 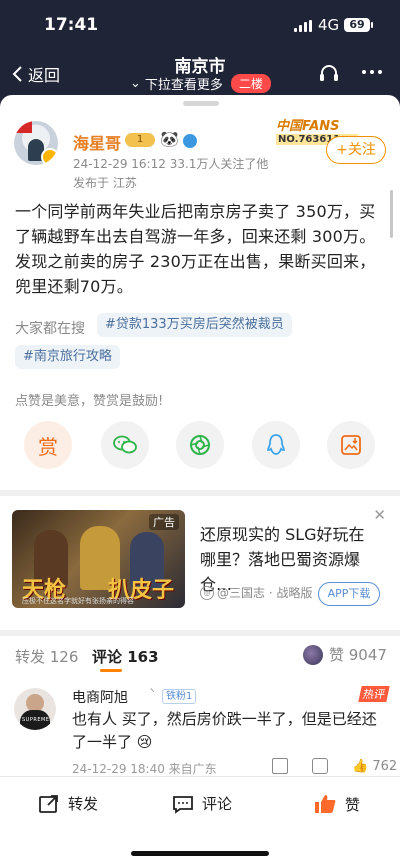 What do you see at coordinates (100, 697) in the screenshot?
I see `commenter-name: 电商阿旭` at bounding box center [100, 697].